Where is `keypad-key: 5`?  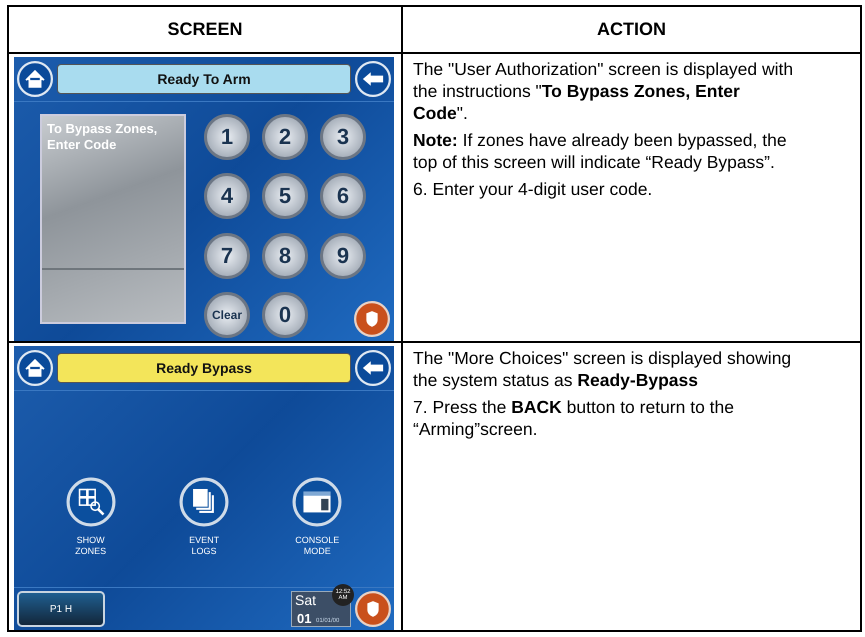
keypad-key: 5 is located at coordinates (285, 196).